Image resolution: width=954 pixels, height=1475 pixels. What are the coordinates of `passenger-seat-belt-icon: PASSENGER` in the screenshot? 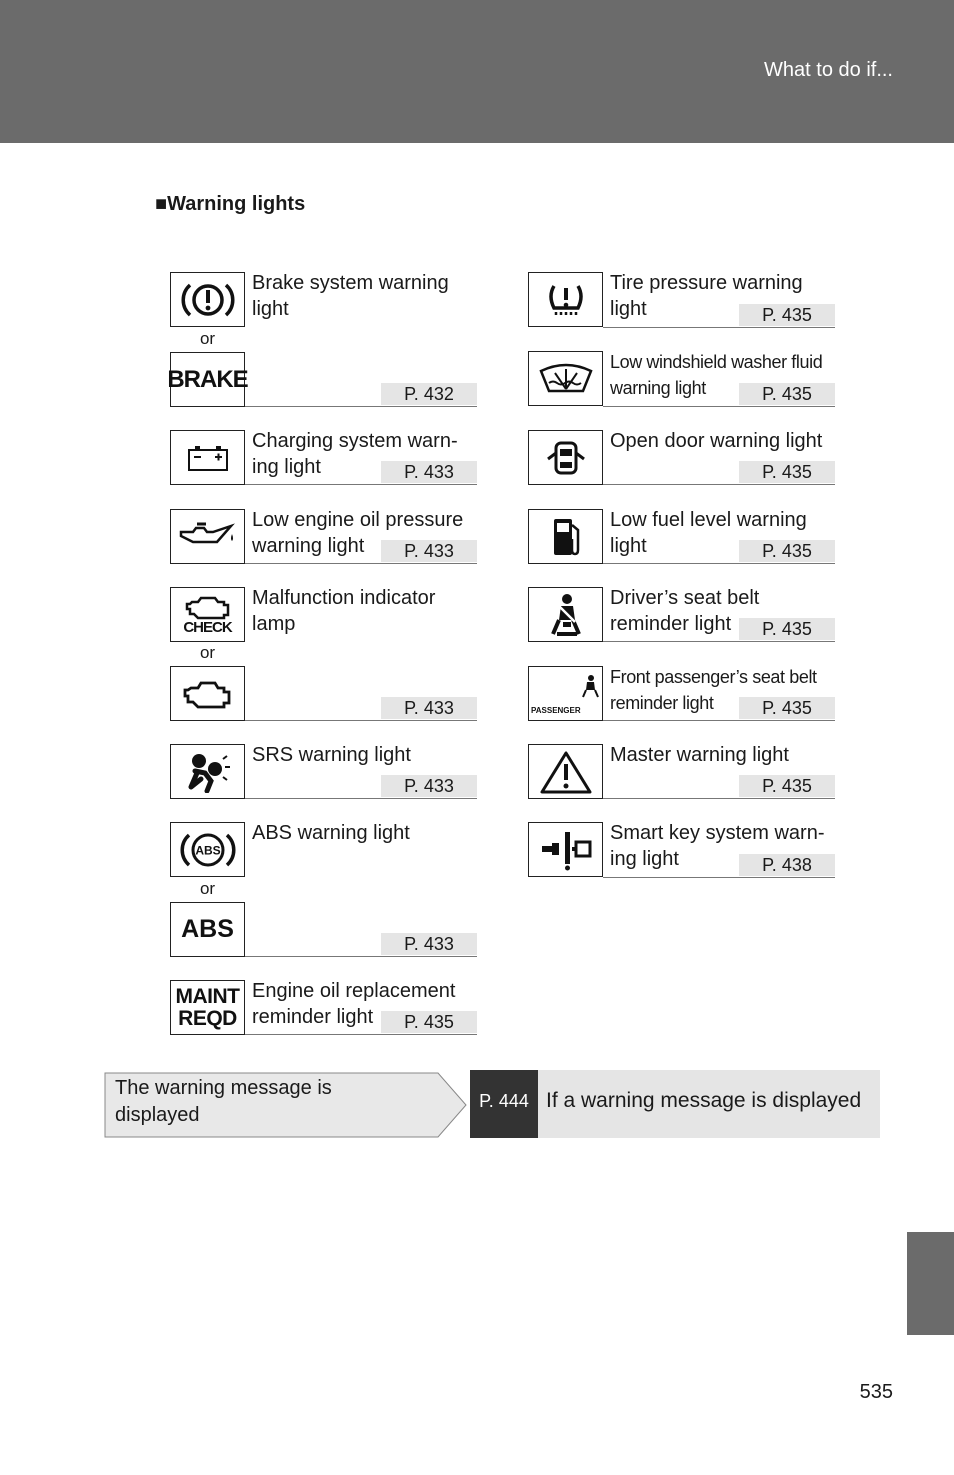 It's located at (565, 693).